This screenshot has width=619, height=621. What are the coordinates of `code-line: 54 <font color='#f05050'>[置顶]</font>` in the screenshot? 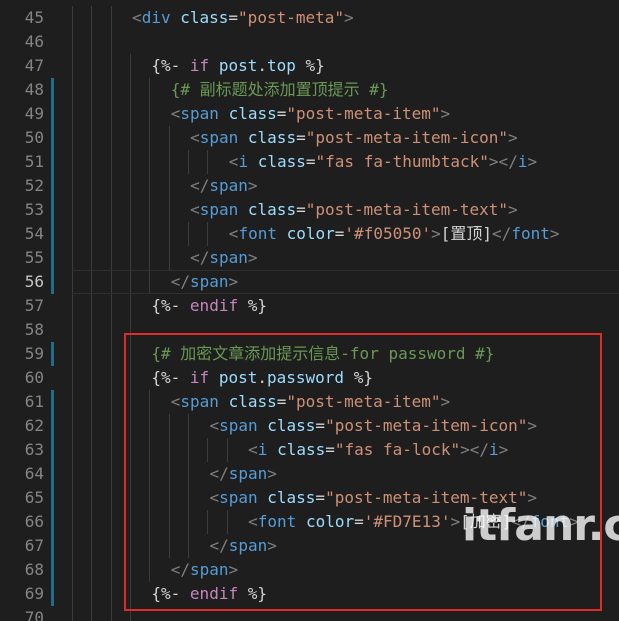 It's located at (309, 234).